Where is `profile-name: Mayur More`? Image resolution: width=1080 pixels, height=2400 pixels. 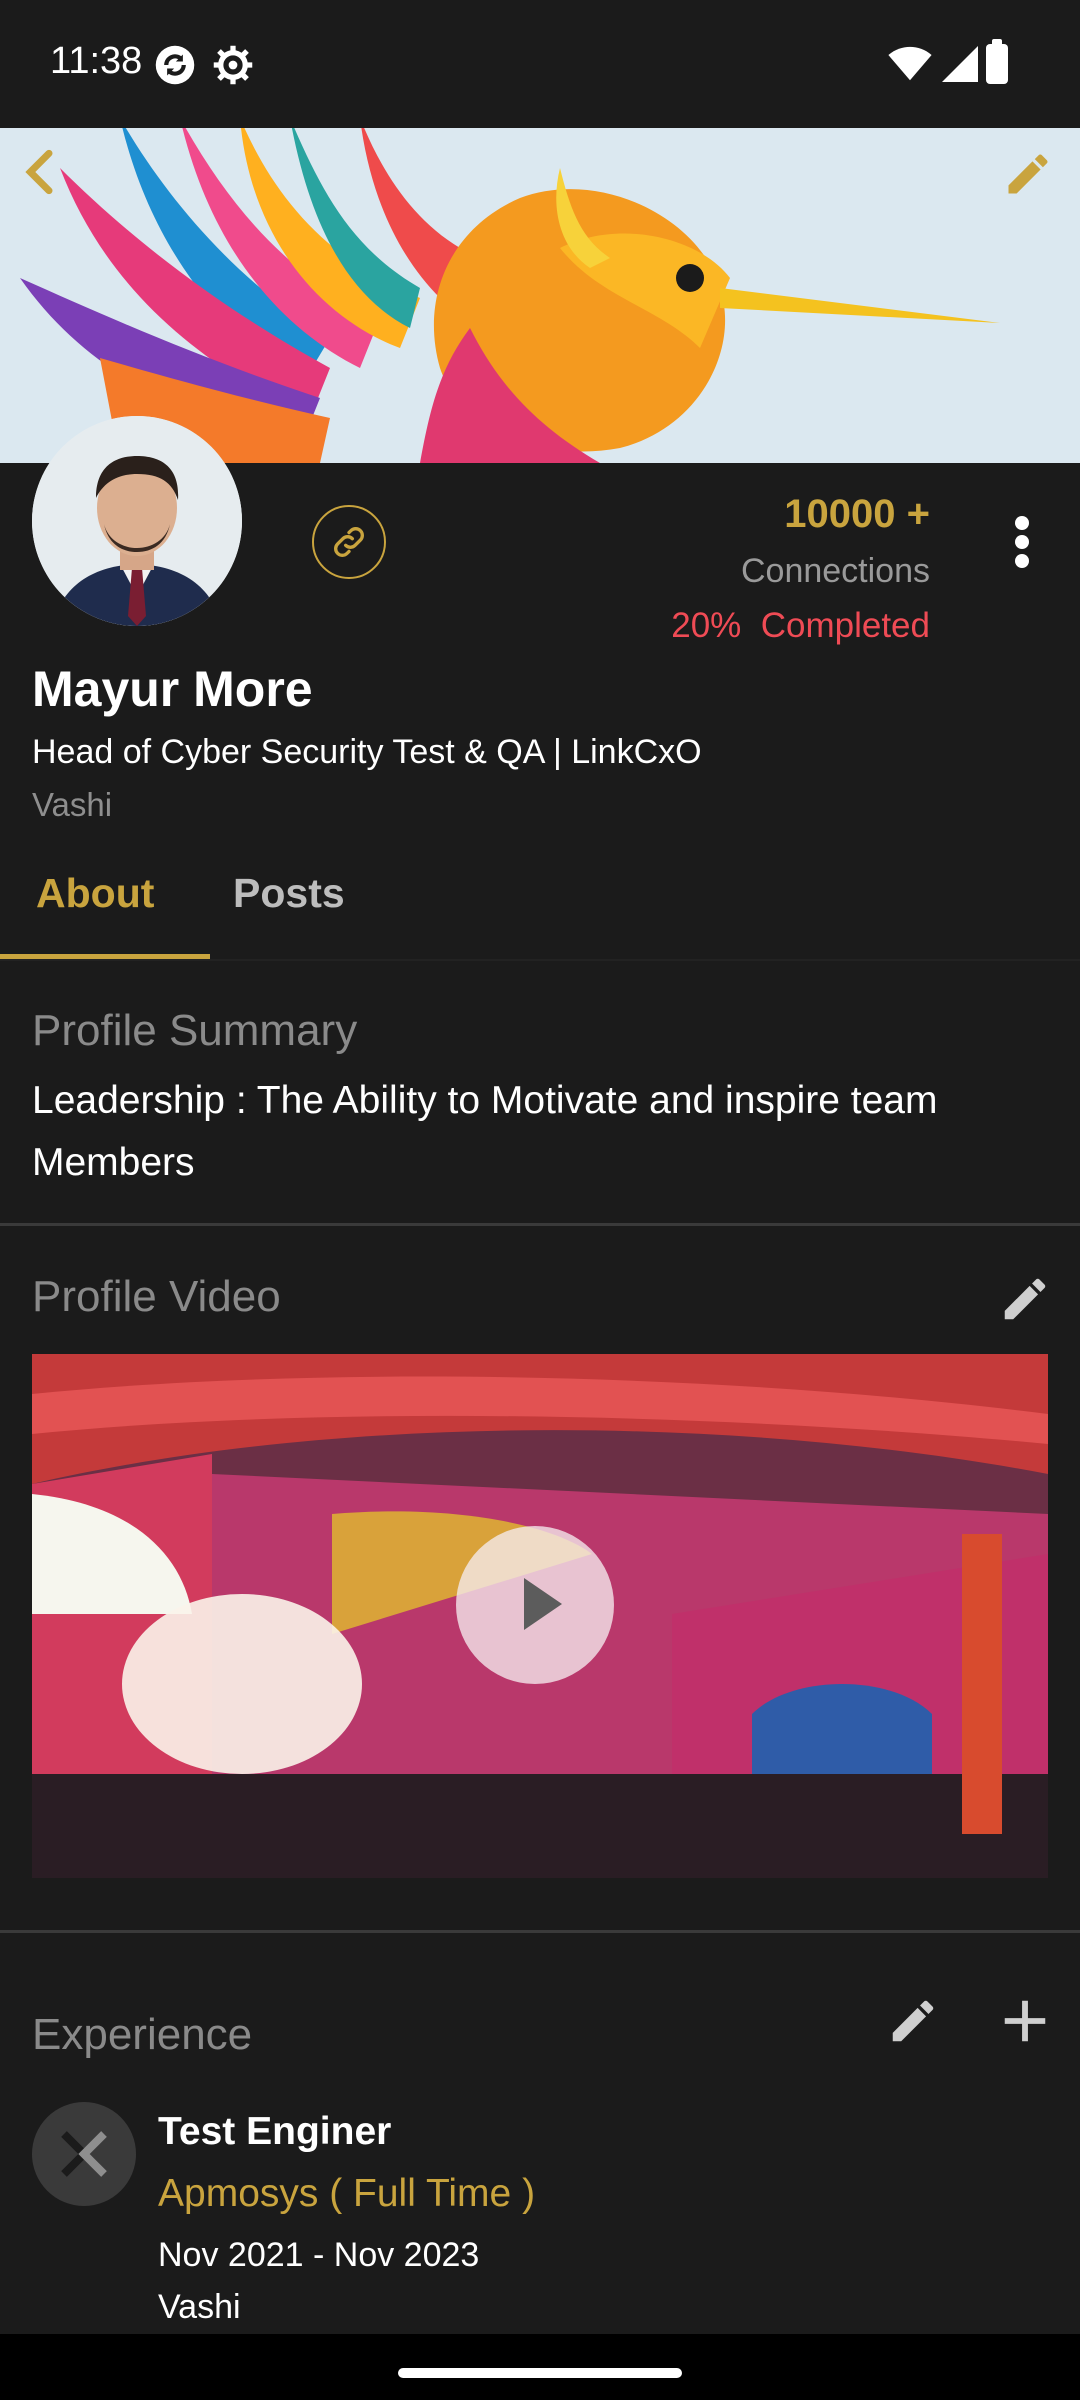
profile-name: Mayur More is located at coordinates (172, 689).